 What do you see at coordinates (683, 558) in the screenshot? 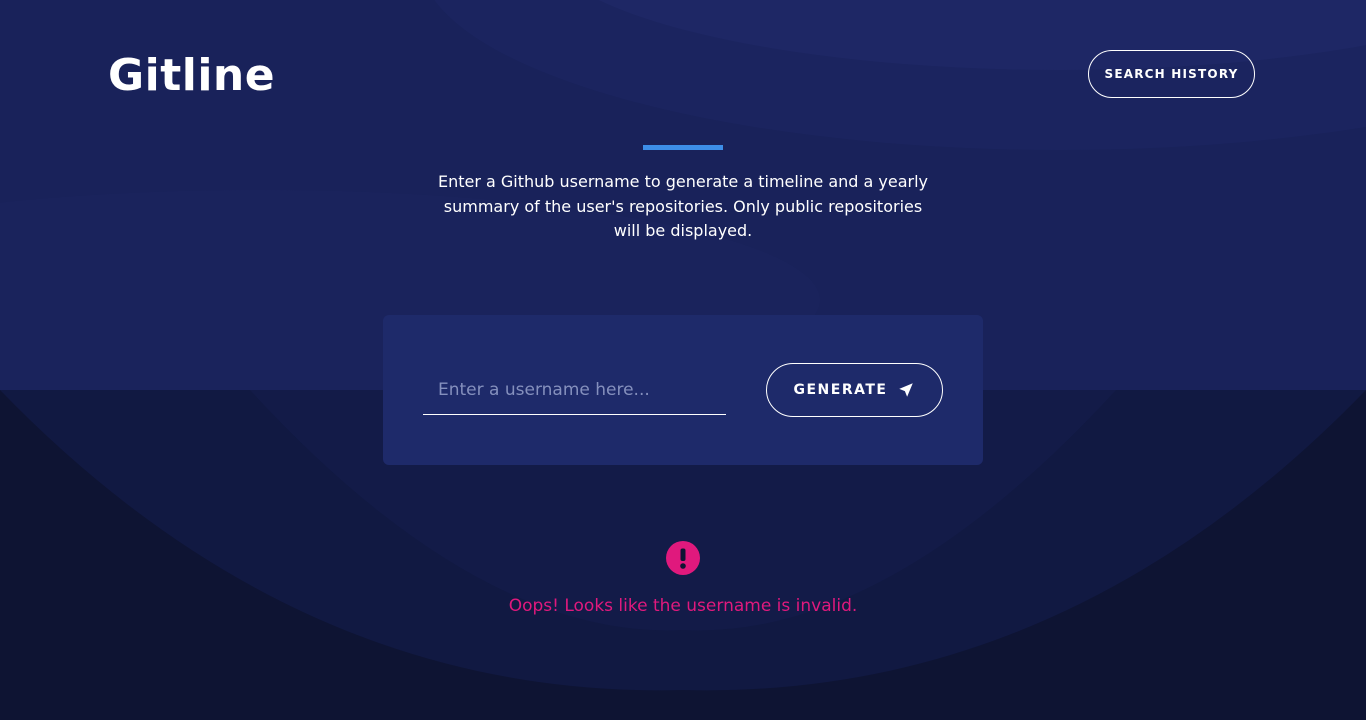
I see `exclamation-circle-icon` at bounding box center [683, 558].